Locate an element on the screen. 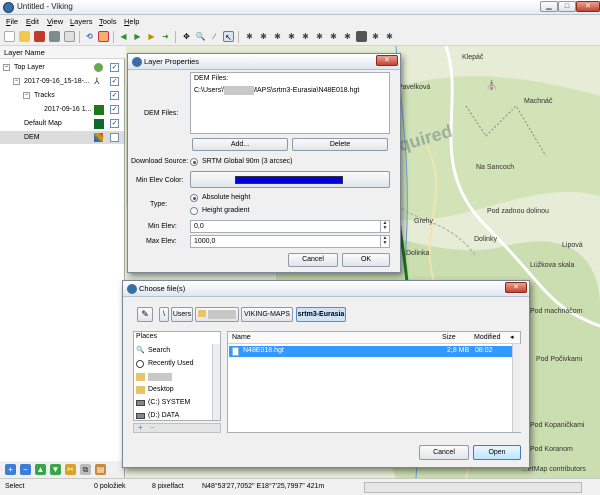  open-button: Open is located at coordinates (497, 452).